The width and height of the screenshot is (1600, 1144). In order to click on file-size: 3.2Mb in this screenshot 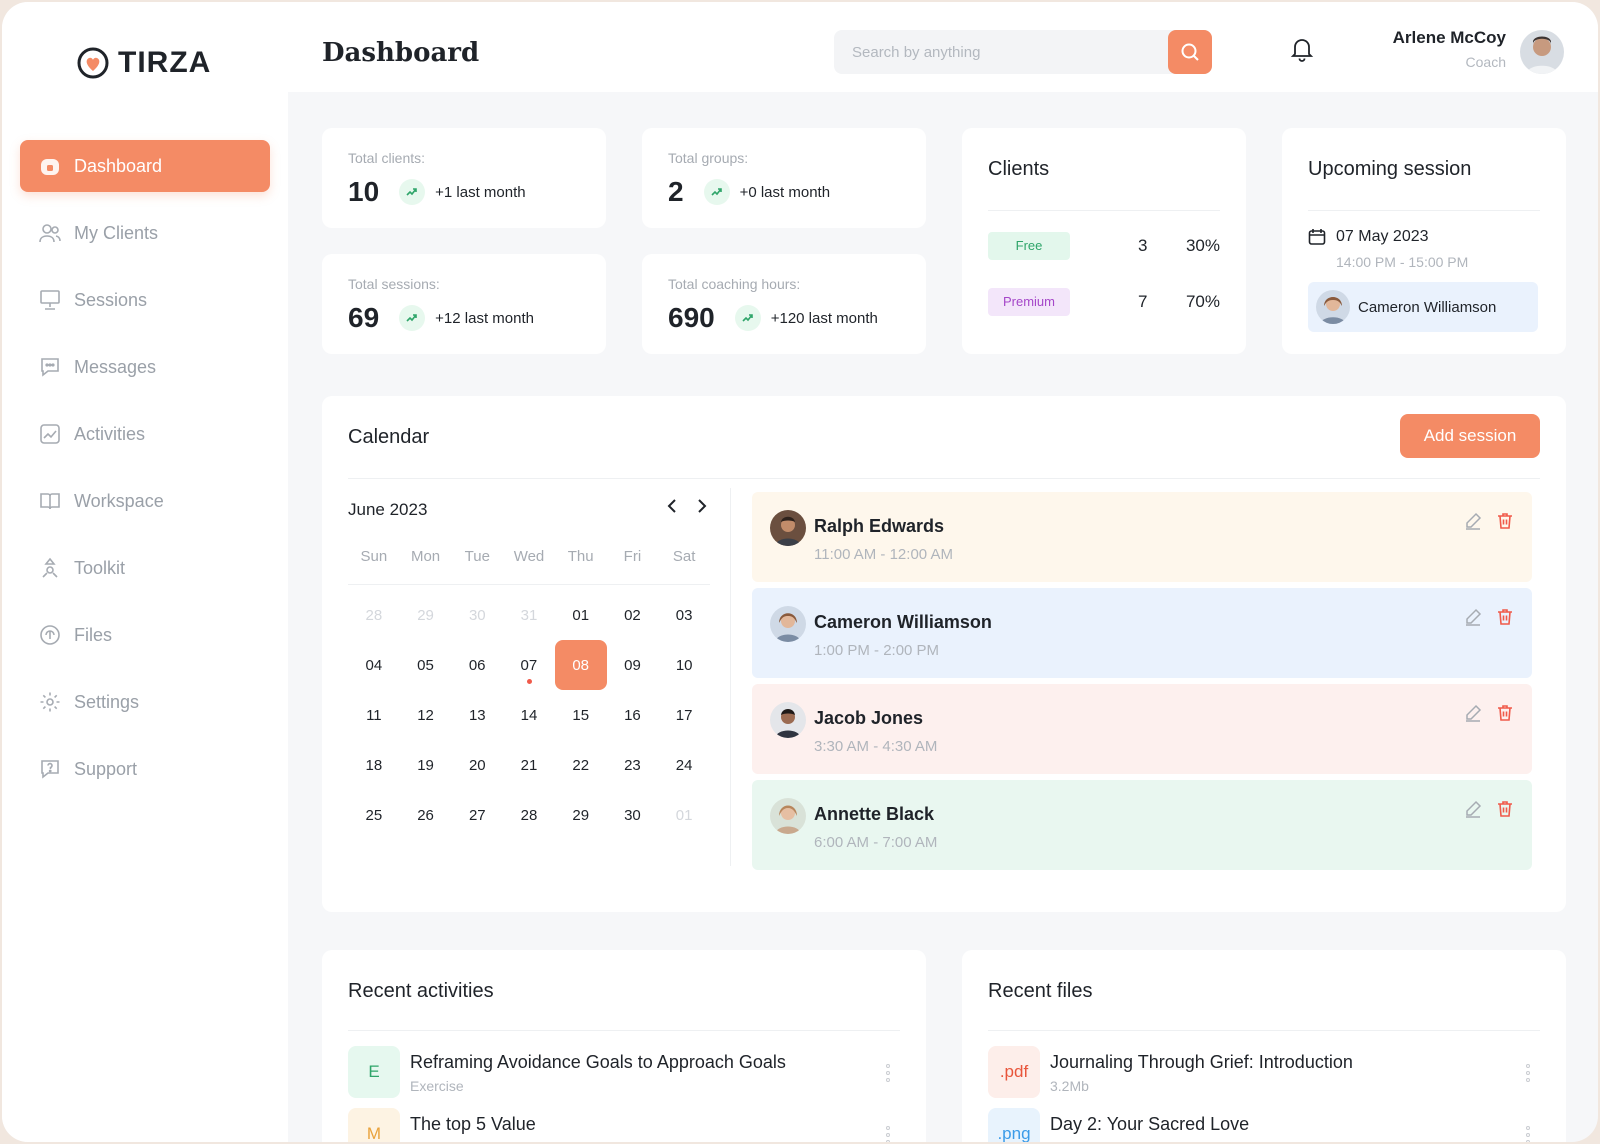, I will do `click(1069, 1086)`.